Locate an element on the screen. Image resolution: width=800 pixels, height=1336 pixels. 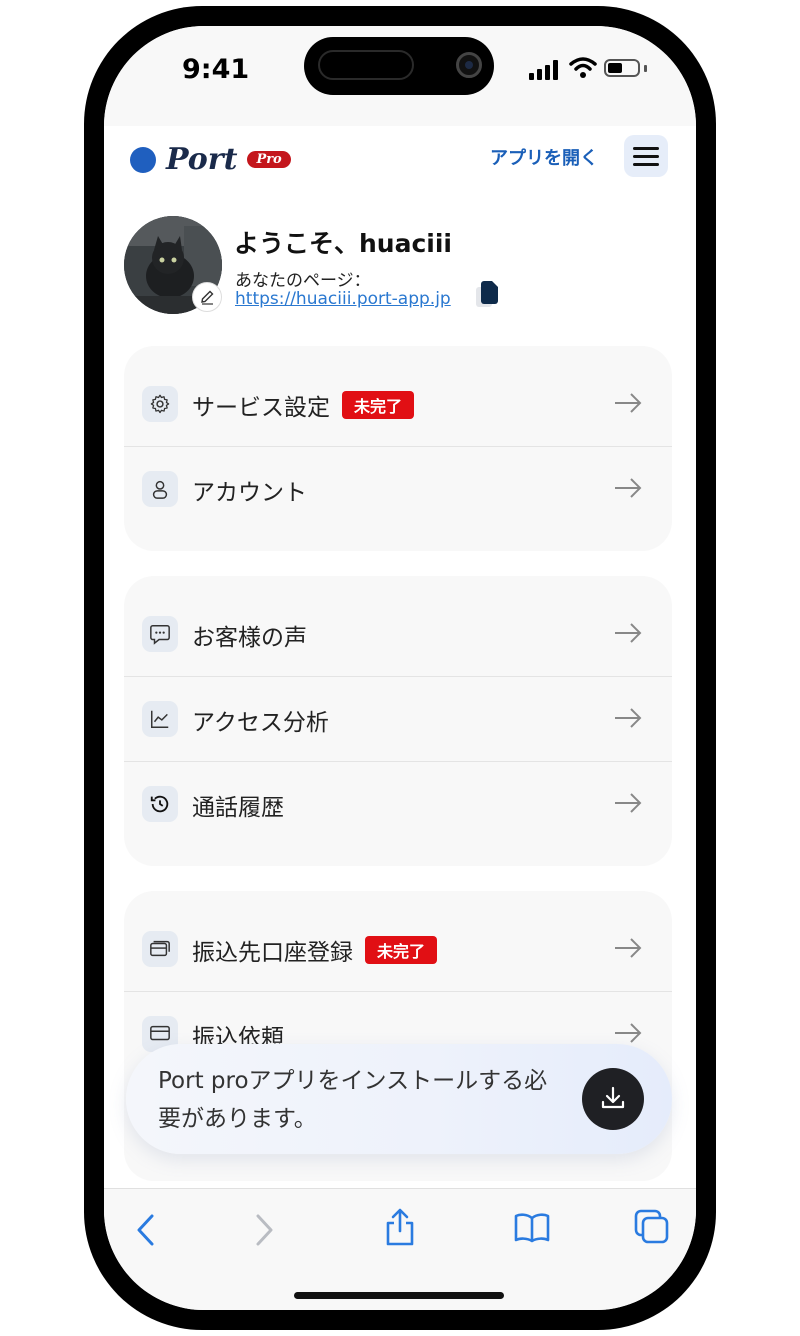
status-time: 9:41 is located at coordinates (216, 69).